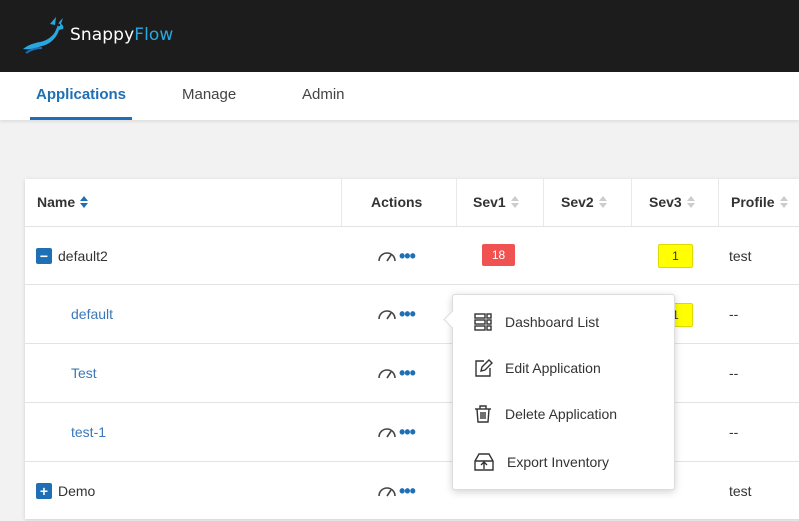  I want to click on collapse-icon: −, so click(44, 255).